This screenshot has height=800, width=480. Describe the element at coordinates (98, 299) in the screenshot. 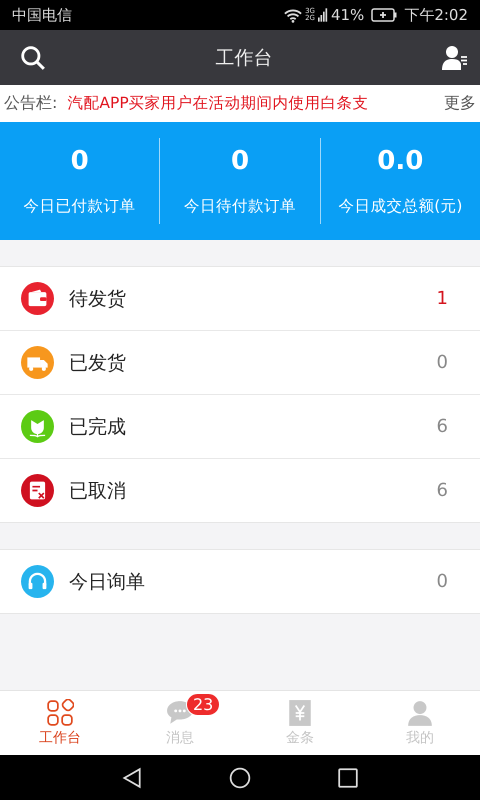

I see `row-label: 待发货` at that location.